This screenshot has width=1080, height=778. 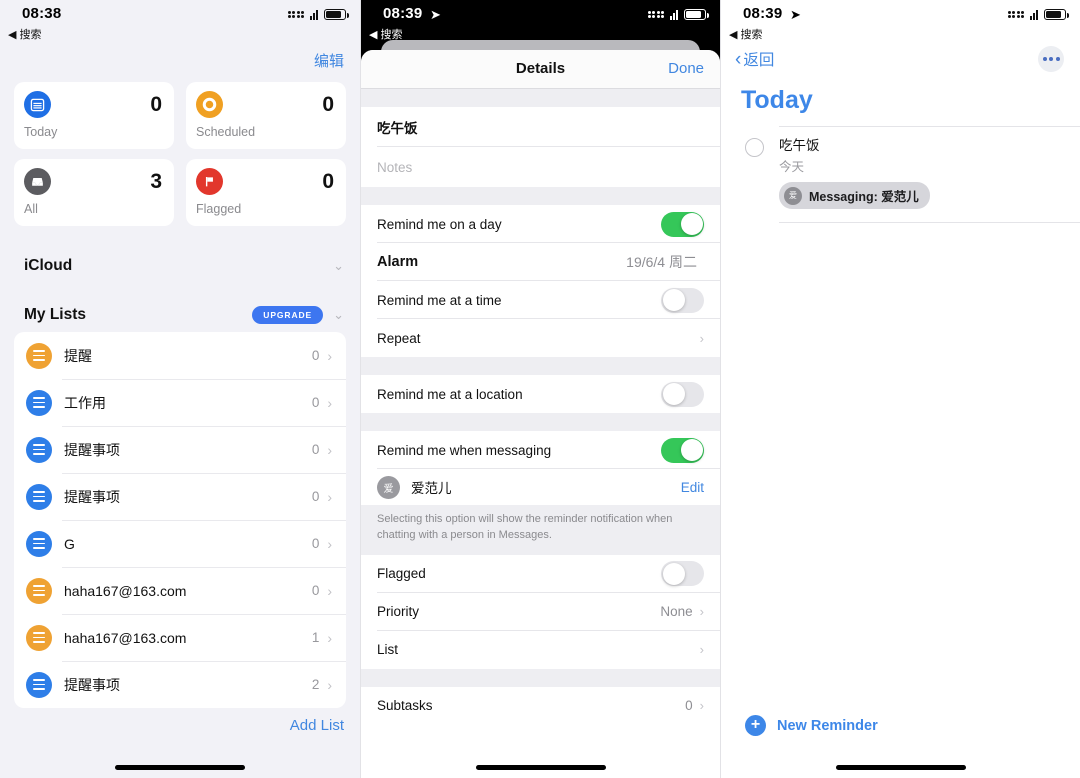 What do you see at coordinates (55, 314) in the screenshot?
I see `section-title: My Lists` at bounding box center [55, 314].